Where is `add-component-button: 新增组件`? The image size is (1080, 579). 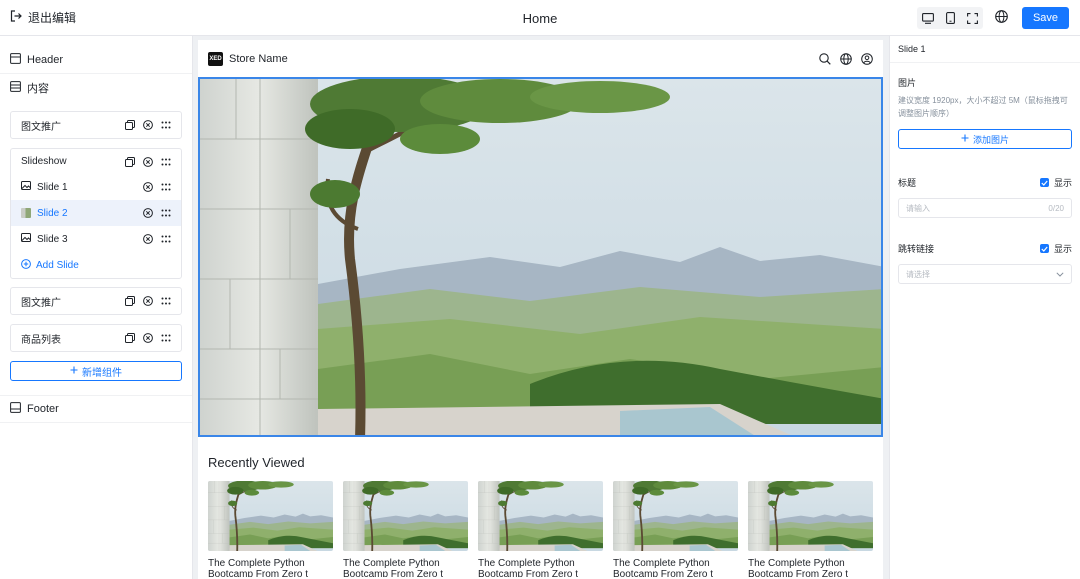 add-component-button: 新增组件 is located at coordinates (96, 371).